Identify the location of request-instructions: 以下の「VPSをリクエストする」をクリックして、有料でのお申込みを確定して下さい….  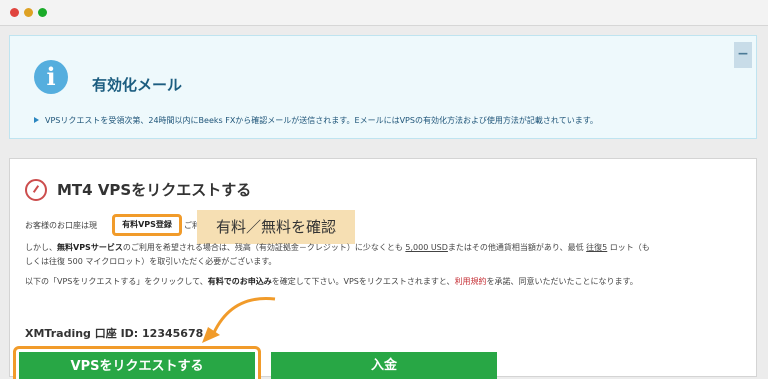
(331, 281).